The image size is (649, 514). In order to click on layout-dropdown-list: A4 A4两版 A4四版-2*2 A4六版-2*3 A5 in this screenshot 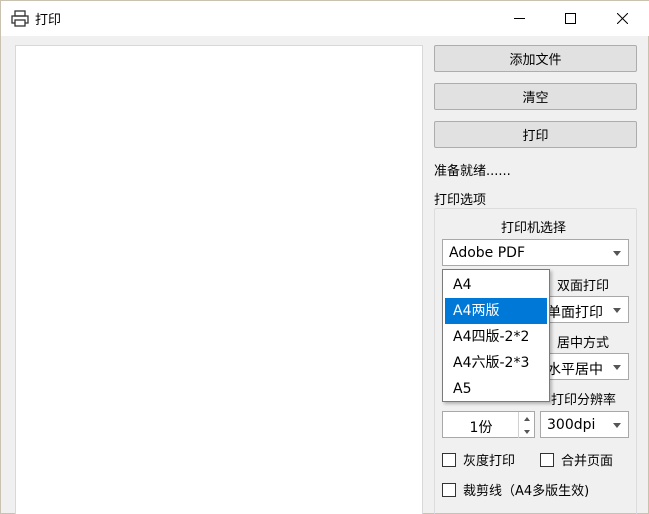, I will do `click(496, 335)`.